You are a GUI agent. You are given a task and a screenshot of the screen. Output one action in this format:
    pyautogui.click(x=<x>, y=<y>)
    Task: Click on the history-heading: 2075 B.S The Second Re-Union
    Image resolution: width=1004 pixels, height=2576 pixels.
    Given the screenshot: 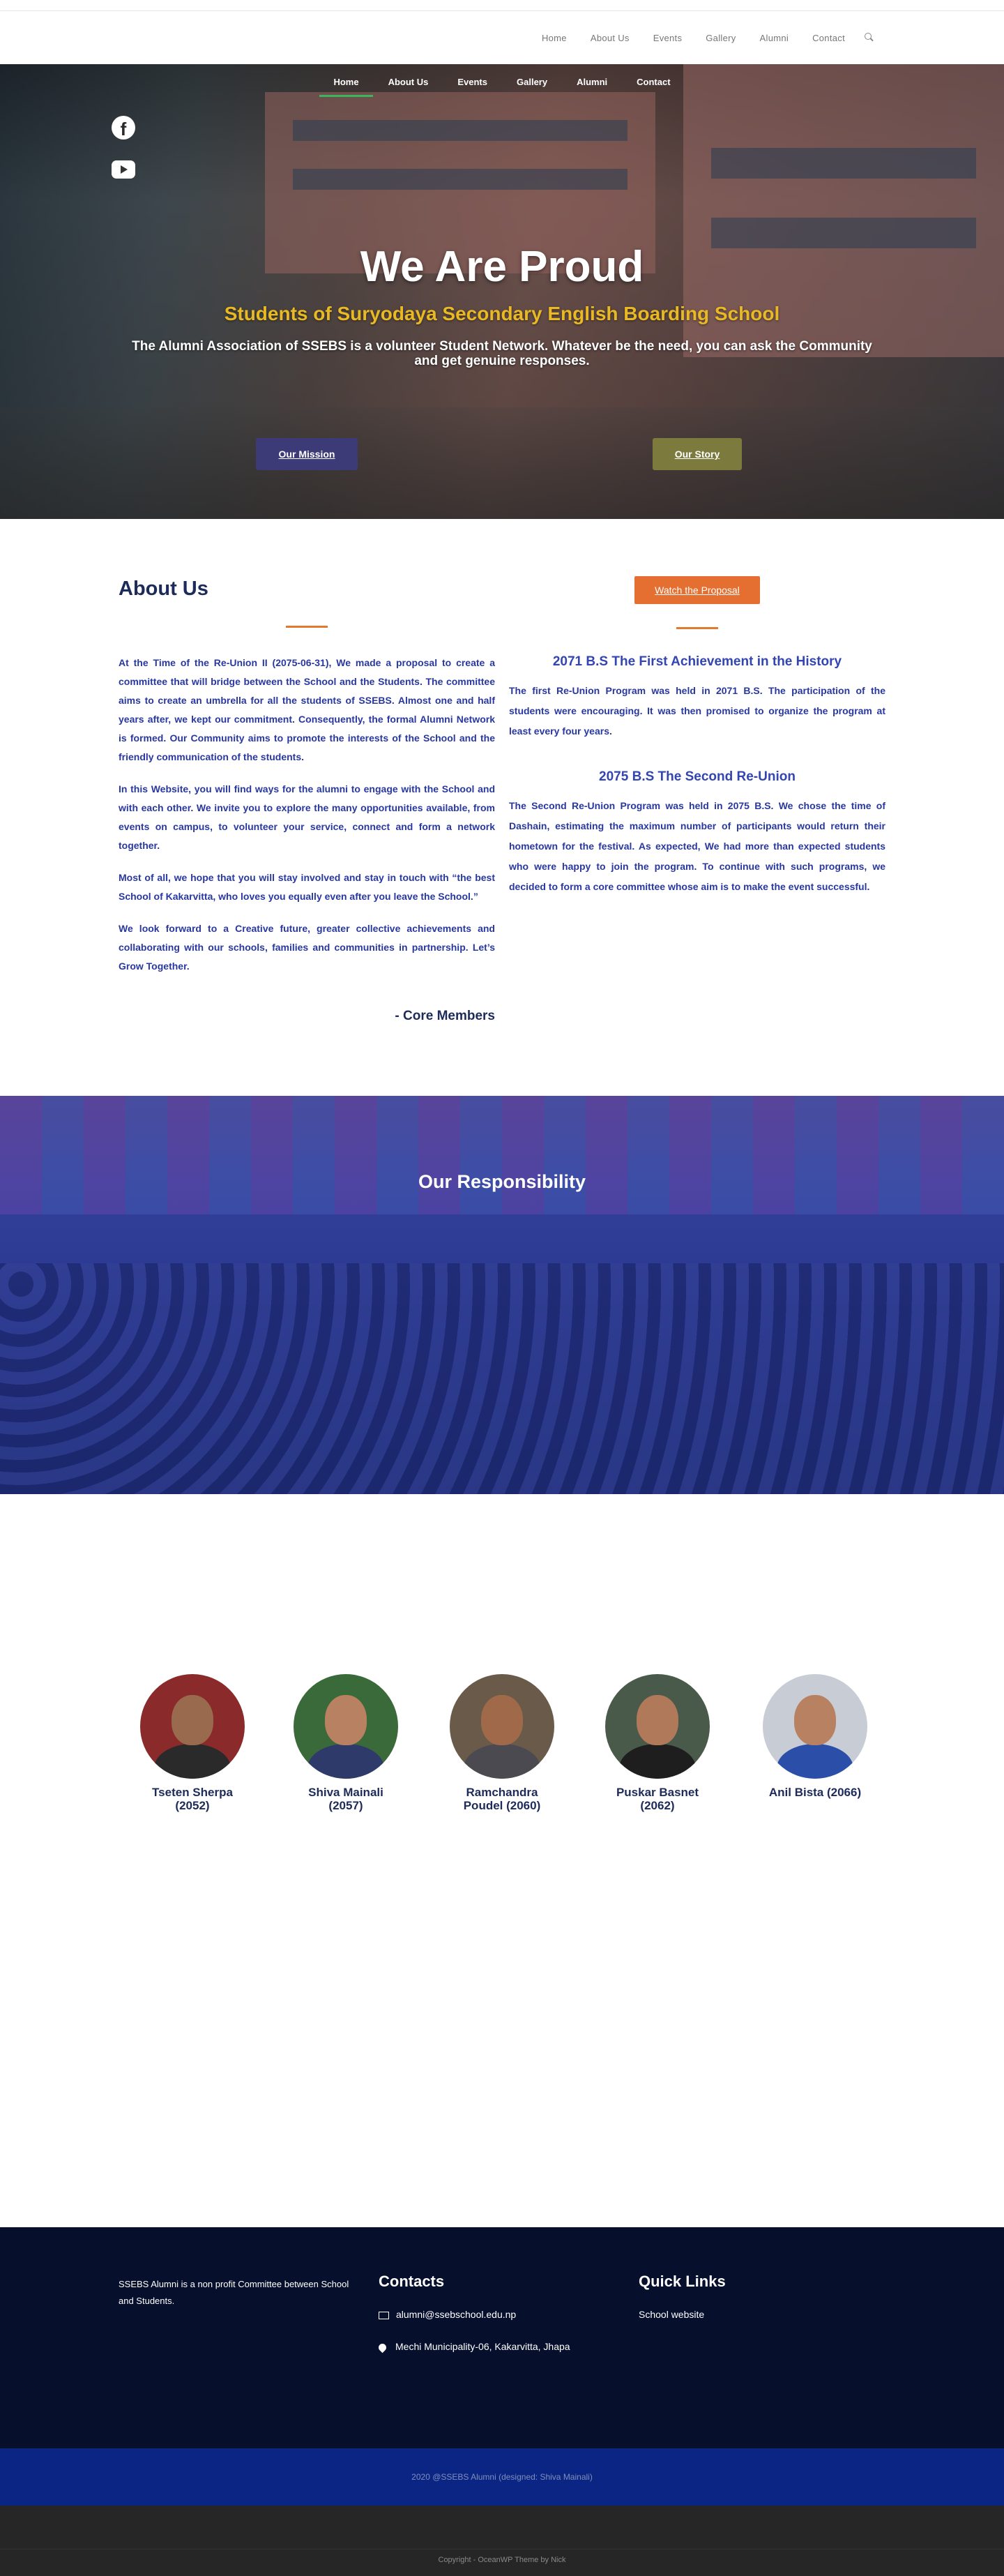 What is the action you would take?
    pyautogui.click(x=697, y=776)
    